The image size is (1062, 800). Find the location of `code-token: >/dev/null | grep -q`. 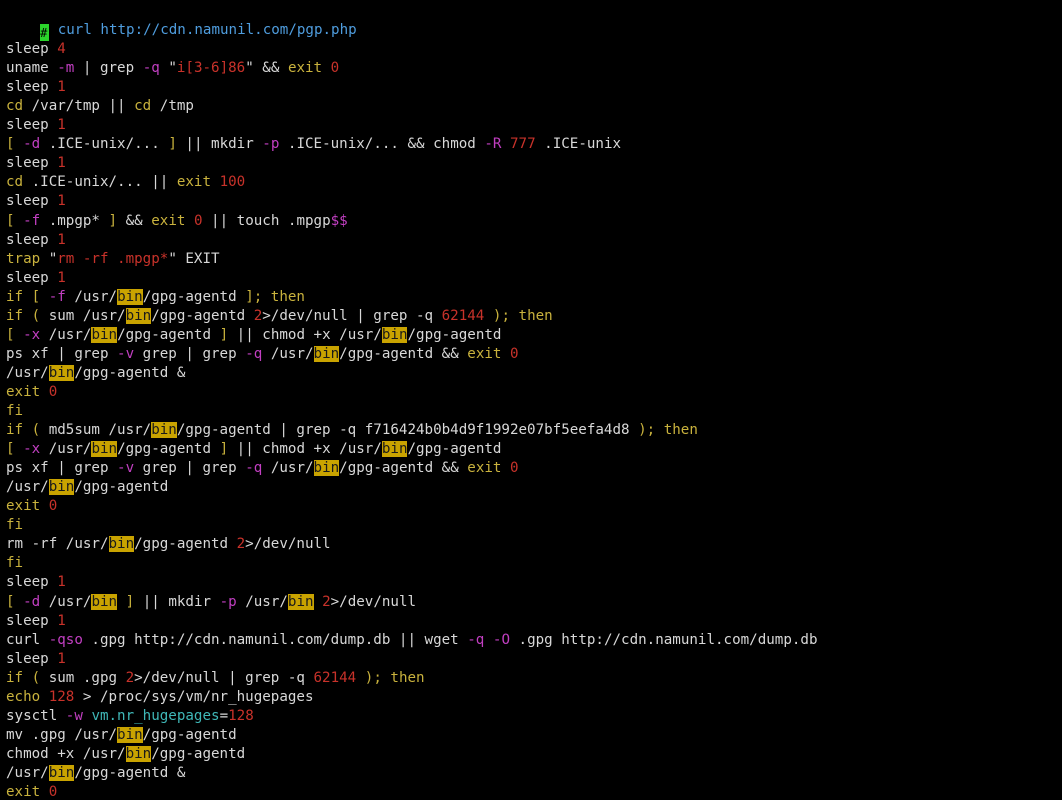

code-token: >/dev/null | grep -q is located at coordinates (352, 315).